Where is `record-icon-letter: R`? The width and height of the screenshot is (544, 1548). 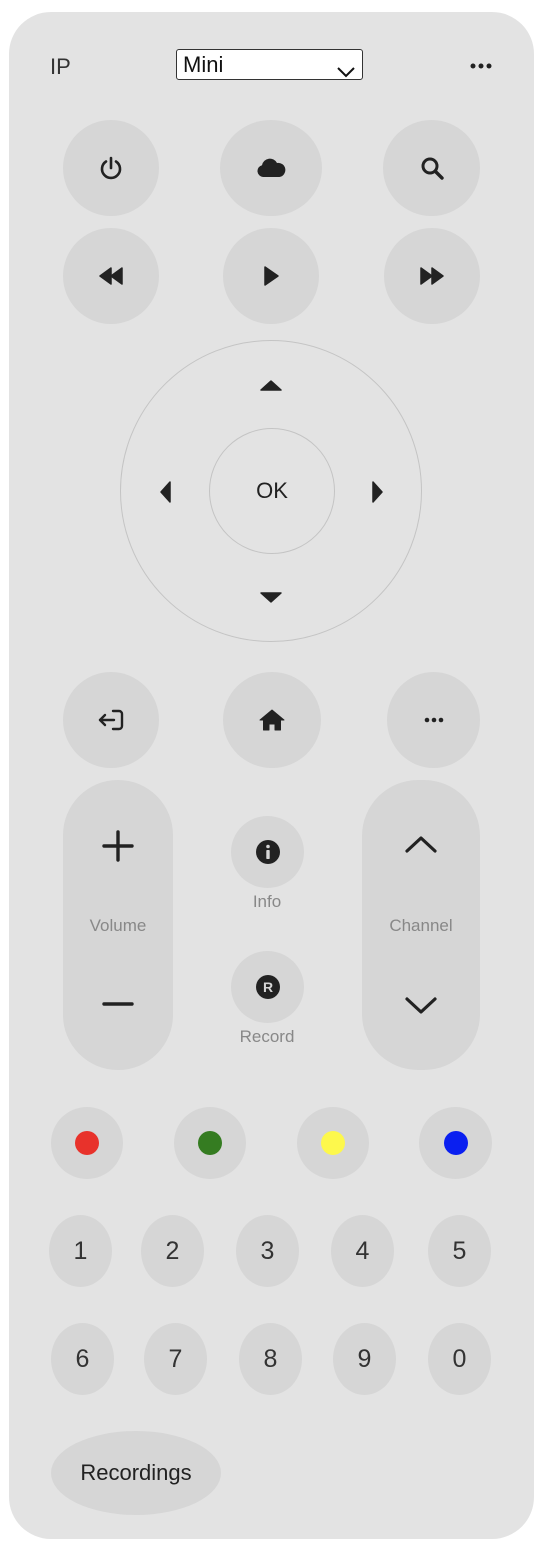
record-icon-letter: R is located at coordinates (267, 987).